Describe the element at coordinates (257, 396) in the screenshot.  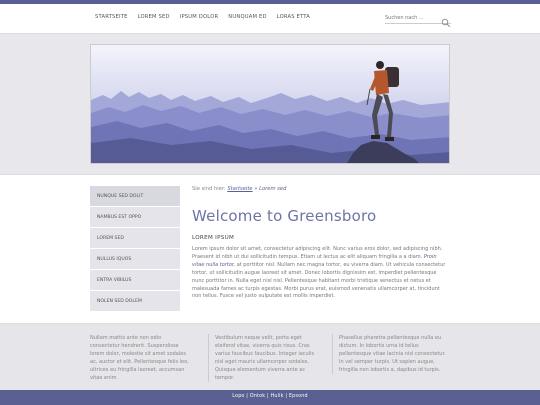
I see `footer-link-ontok: Ontok` at that location.